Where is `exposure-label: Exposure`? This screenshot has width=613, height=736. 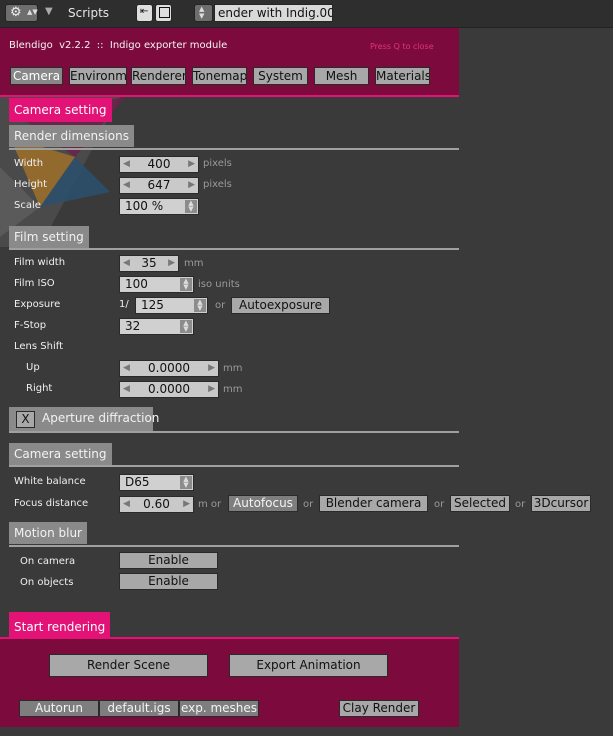
exposure-label: Exposure is located at coordinates (37, 304).